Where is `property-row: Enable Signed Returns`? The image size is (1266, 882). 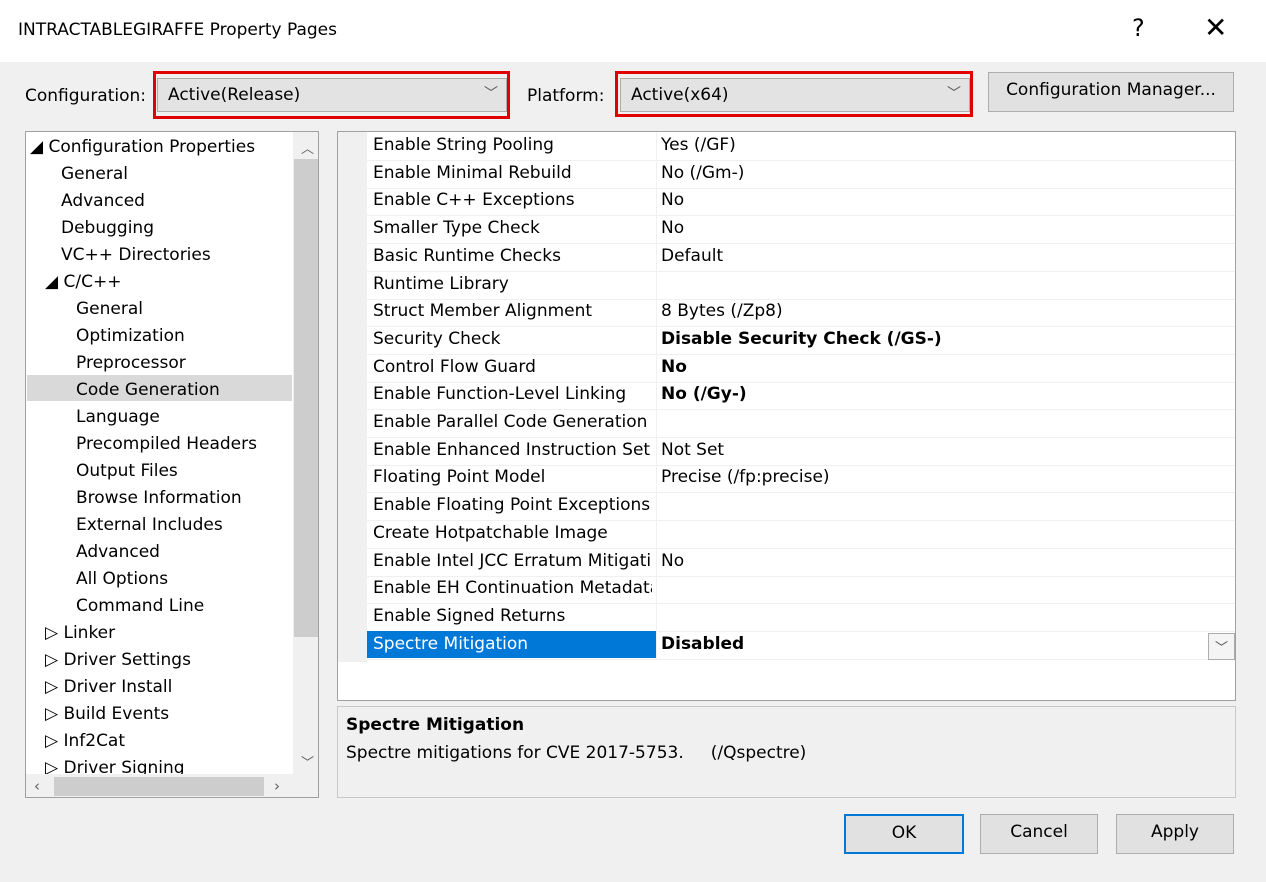 property-row: Enable Signed Returns is located at coordinates (801, 617).